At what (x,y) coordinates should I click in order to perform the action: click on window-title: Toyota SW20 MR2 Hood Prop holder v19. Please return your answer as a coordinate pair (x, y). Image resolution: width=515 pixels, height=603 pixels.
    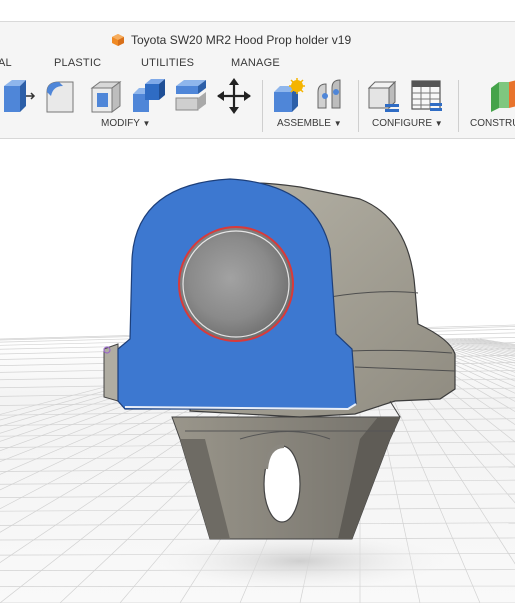
    Looking at the image, I should click on (241, 40).